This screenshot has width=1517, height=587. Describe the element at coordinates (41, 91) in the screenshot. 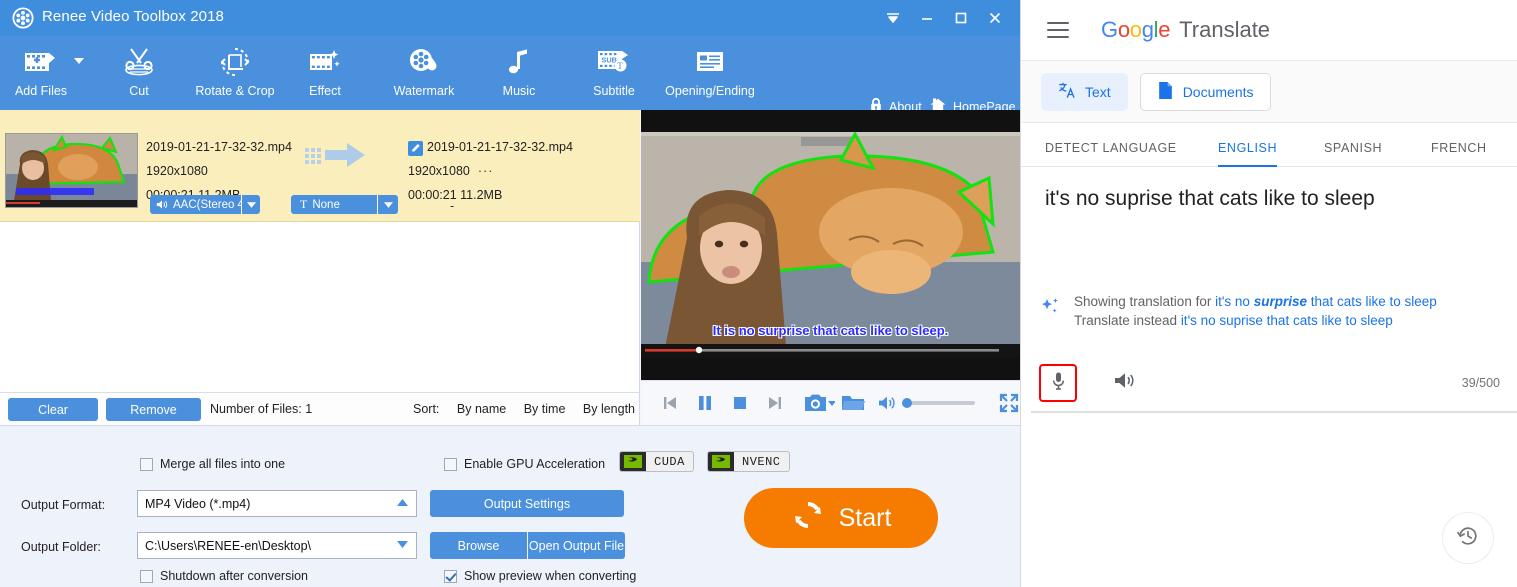

I see `toolbar-label: Add Files` at that location.